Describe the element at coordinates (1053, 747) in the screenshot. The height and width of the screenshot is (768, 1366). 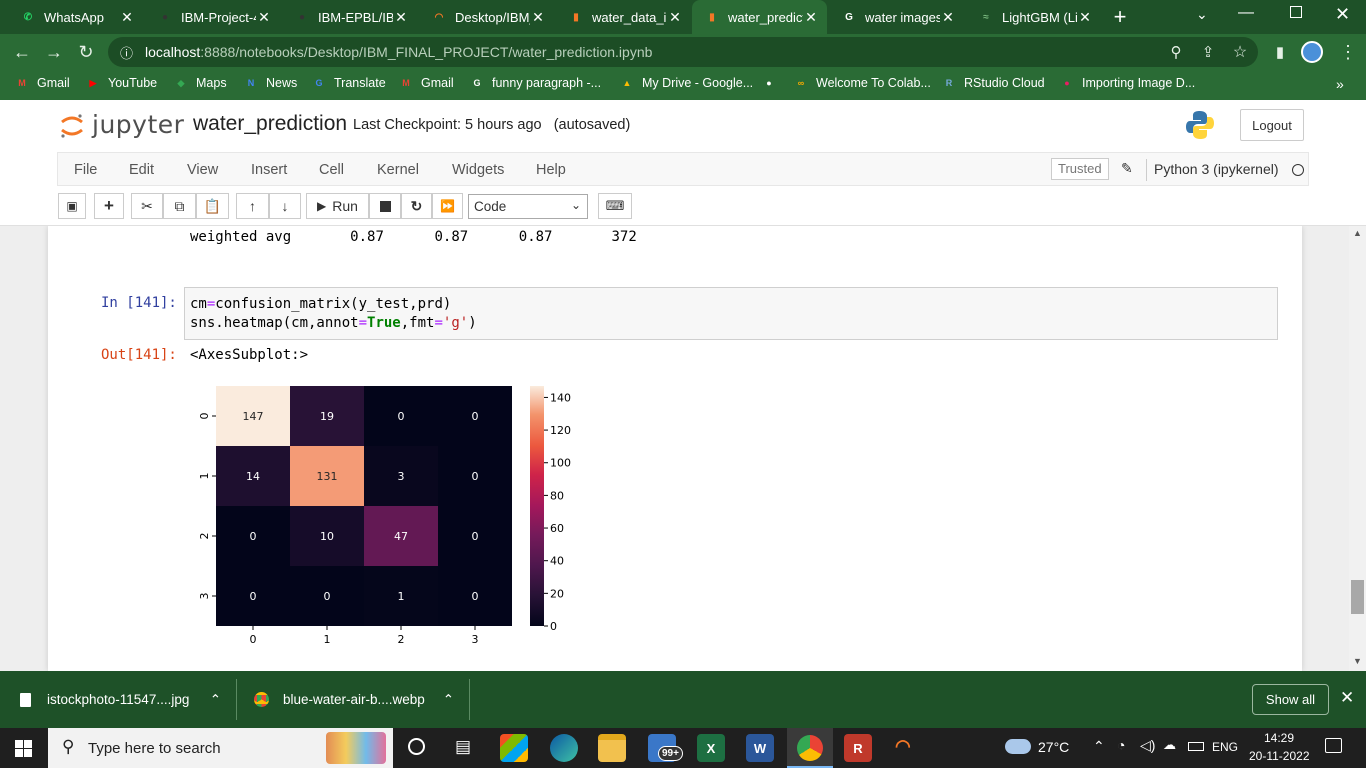
I see `temperature-text: 27°C` at that location.